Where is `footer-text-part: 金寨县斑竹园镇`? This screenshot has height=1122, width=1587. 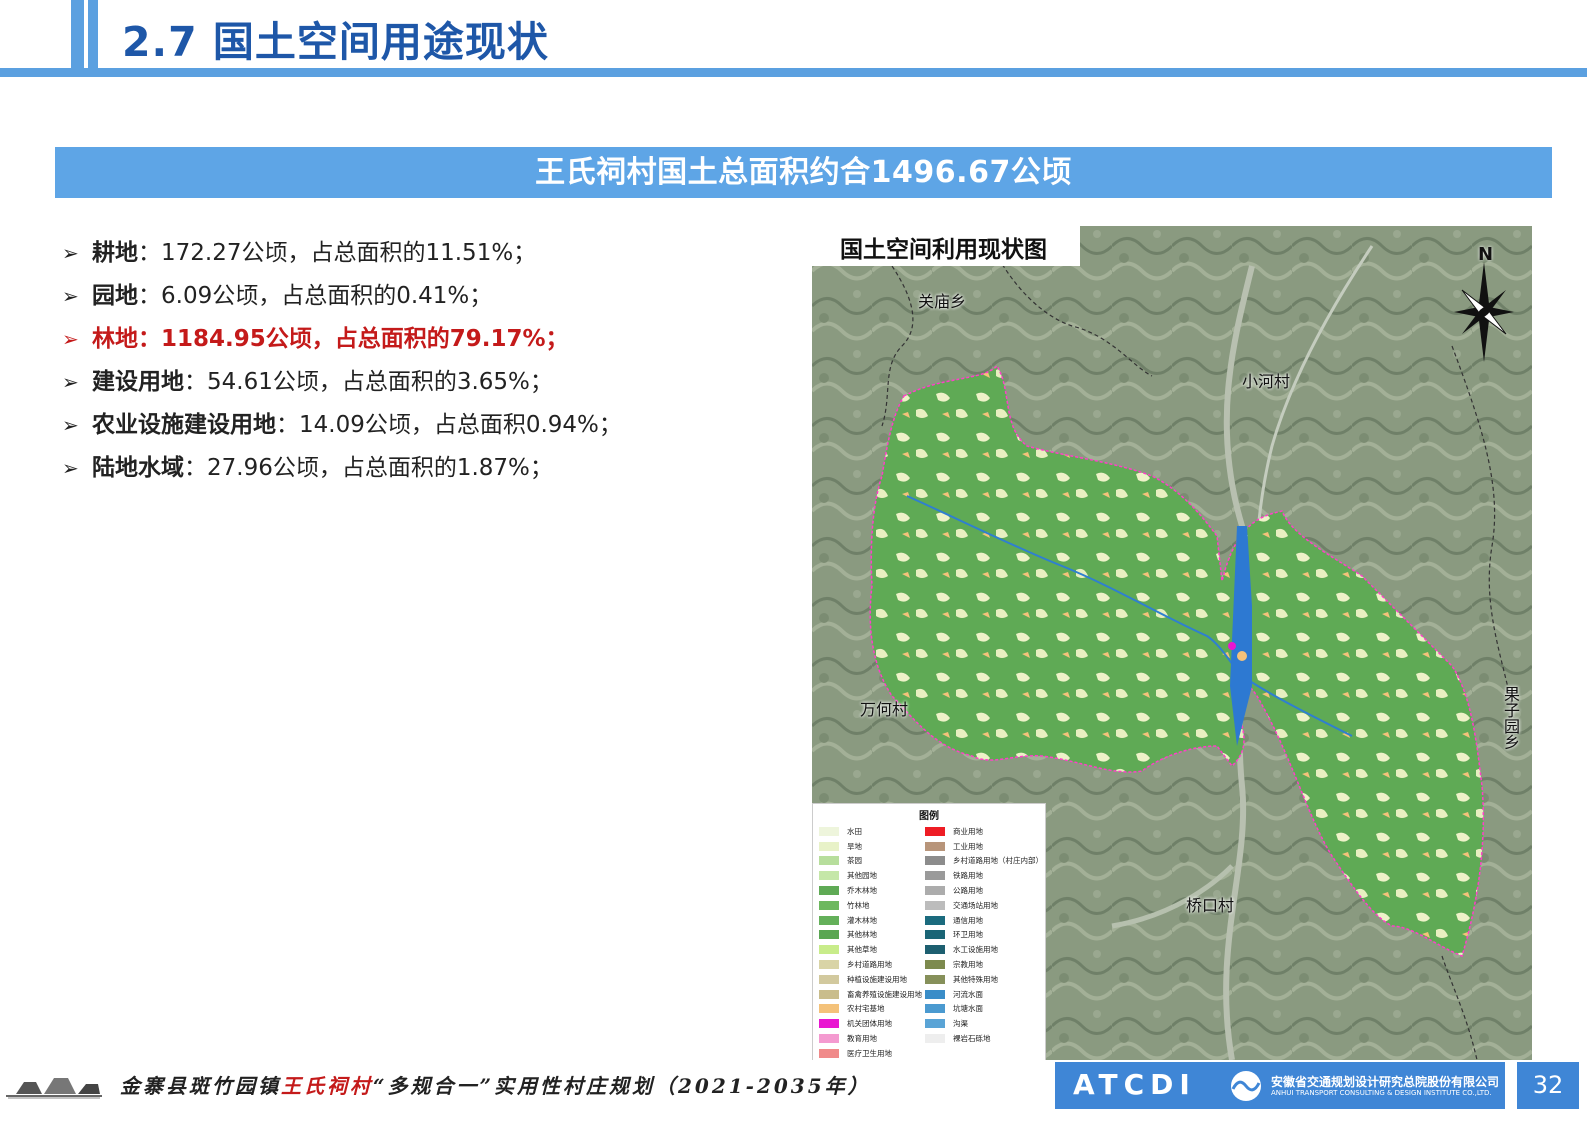
footer-text-part: 金寨县斑竹园镇 is located at coordinates (200, 1086).